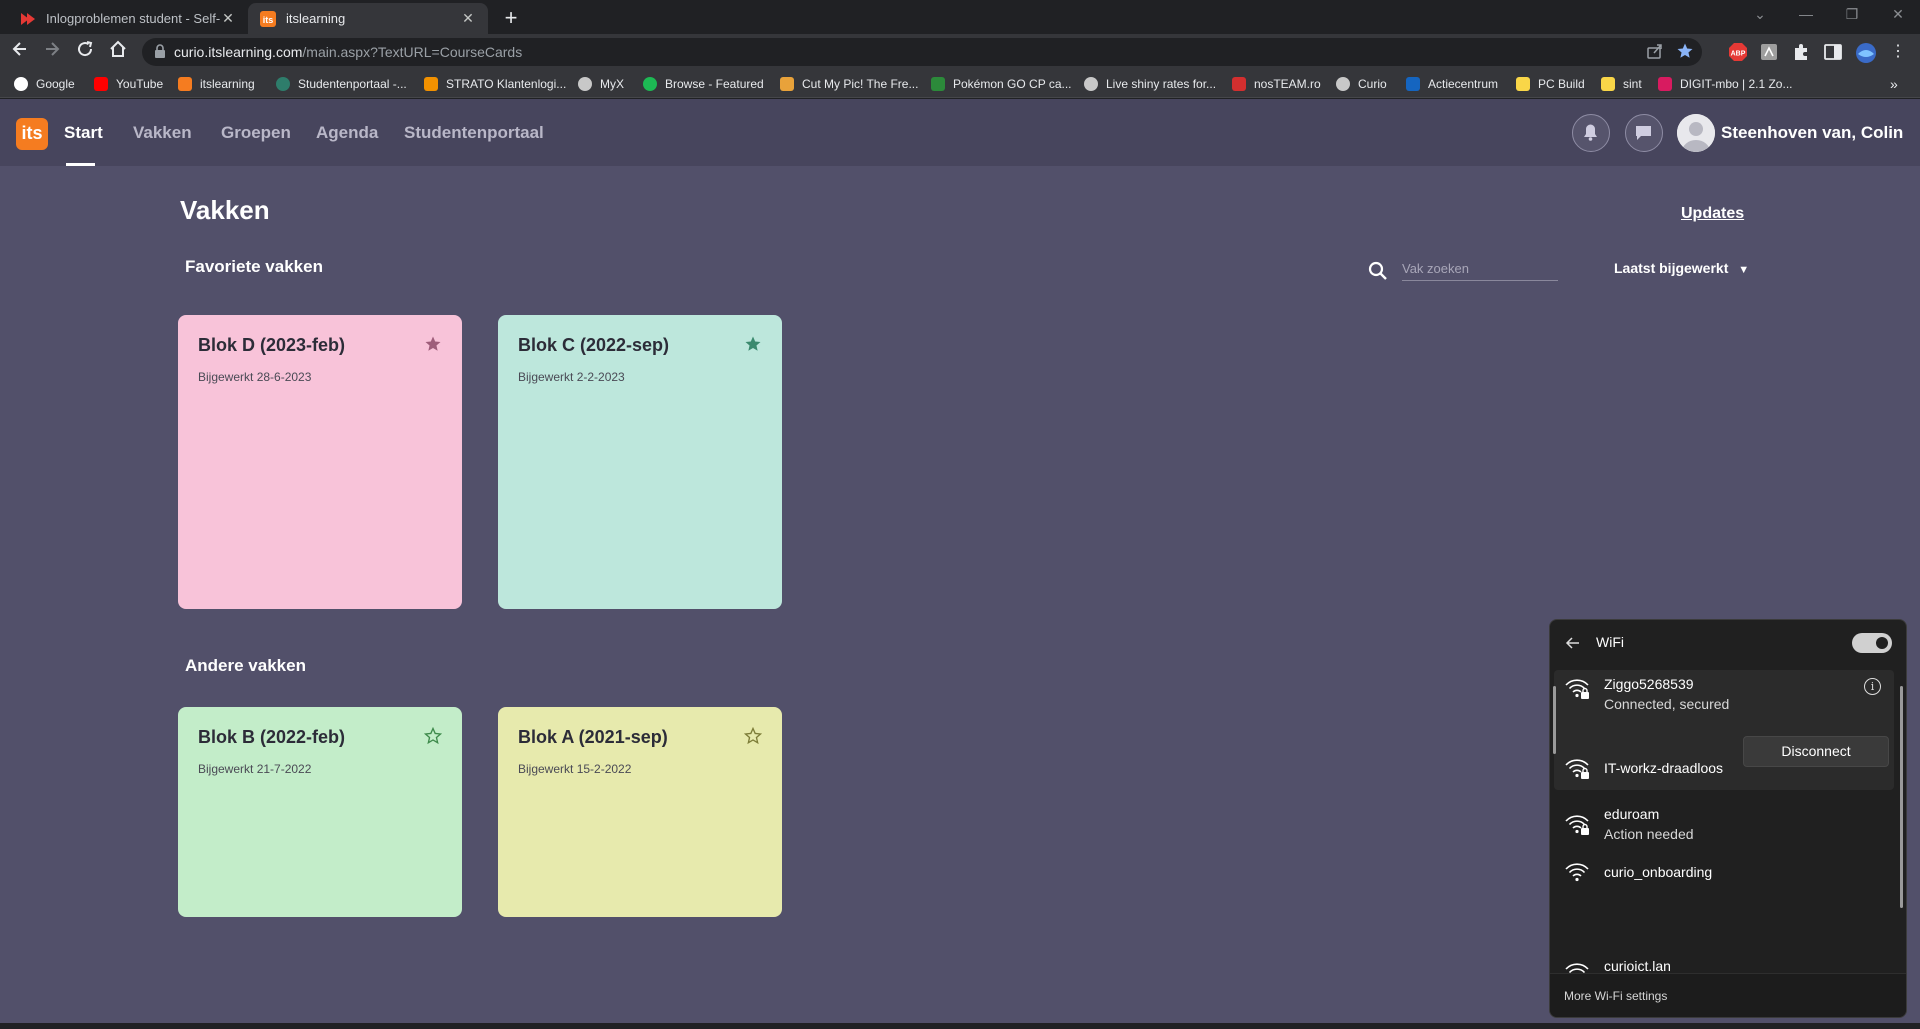  What do you see at coordinates (640, 462) in the screenshot?
I see `course-card-blok-c: Blok C (2022-sep) Bijgewerkt 2-2-2023` at bounding box center [640, 462].